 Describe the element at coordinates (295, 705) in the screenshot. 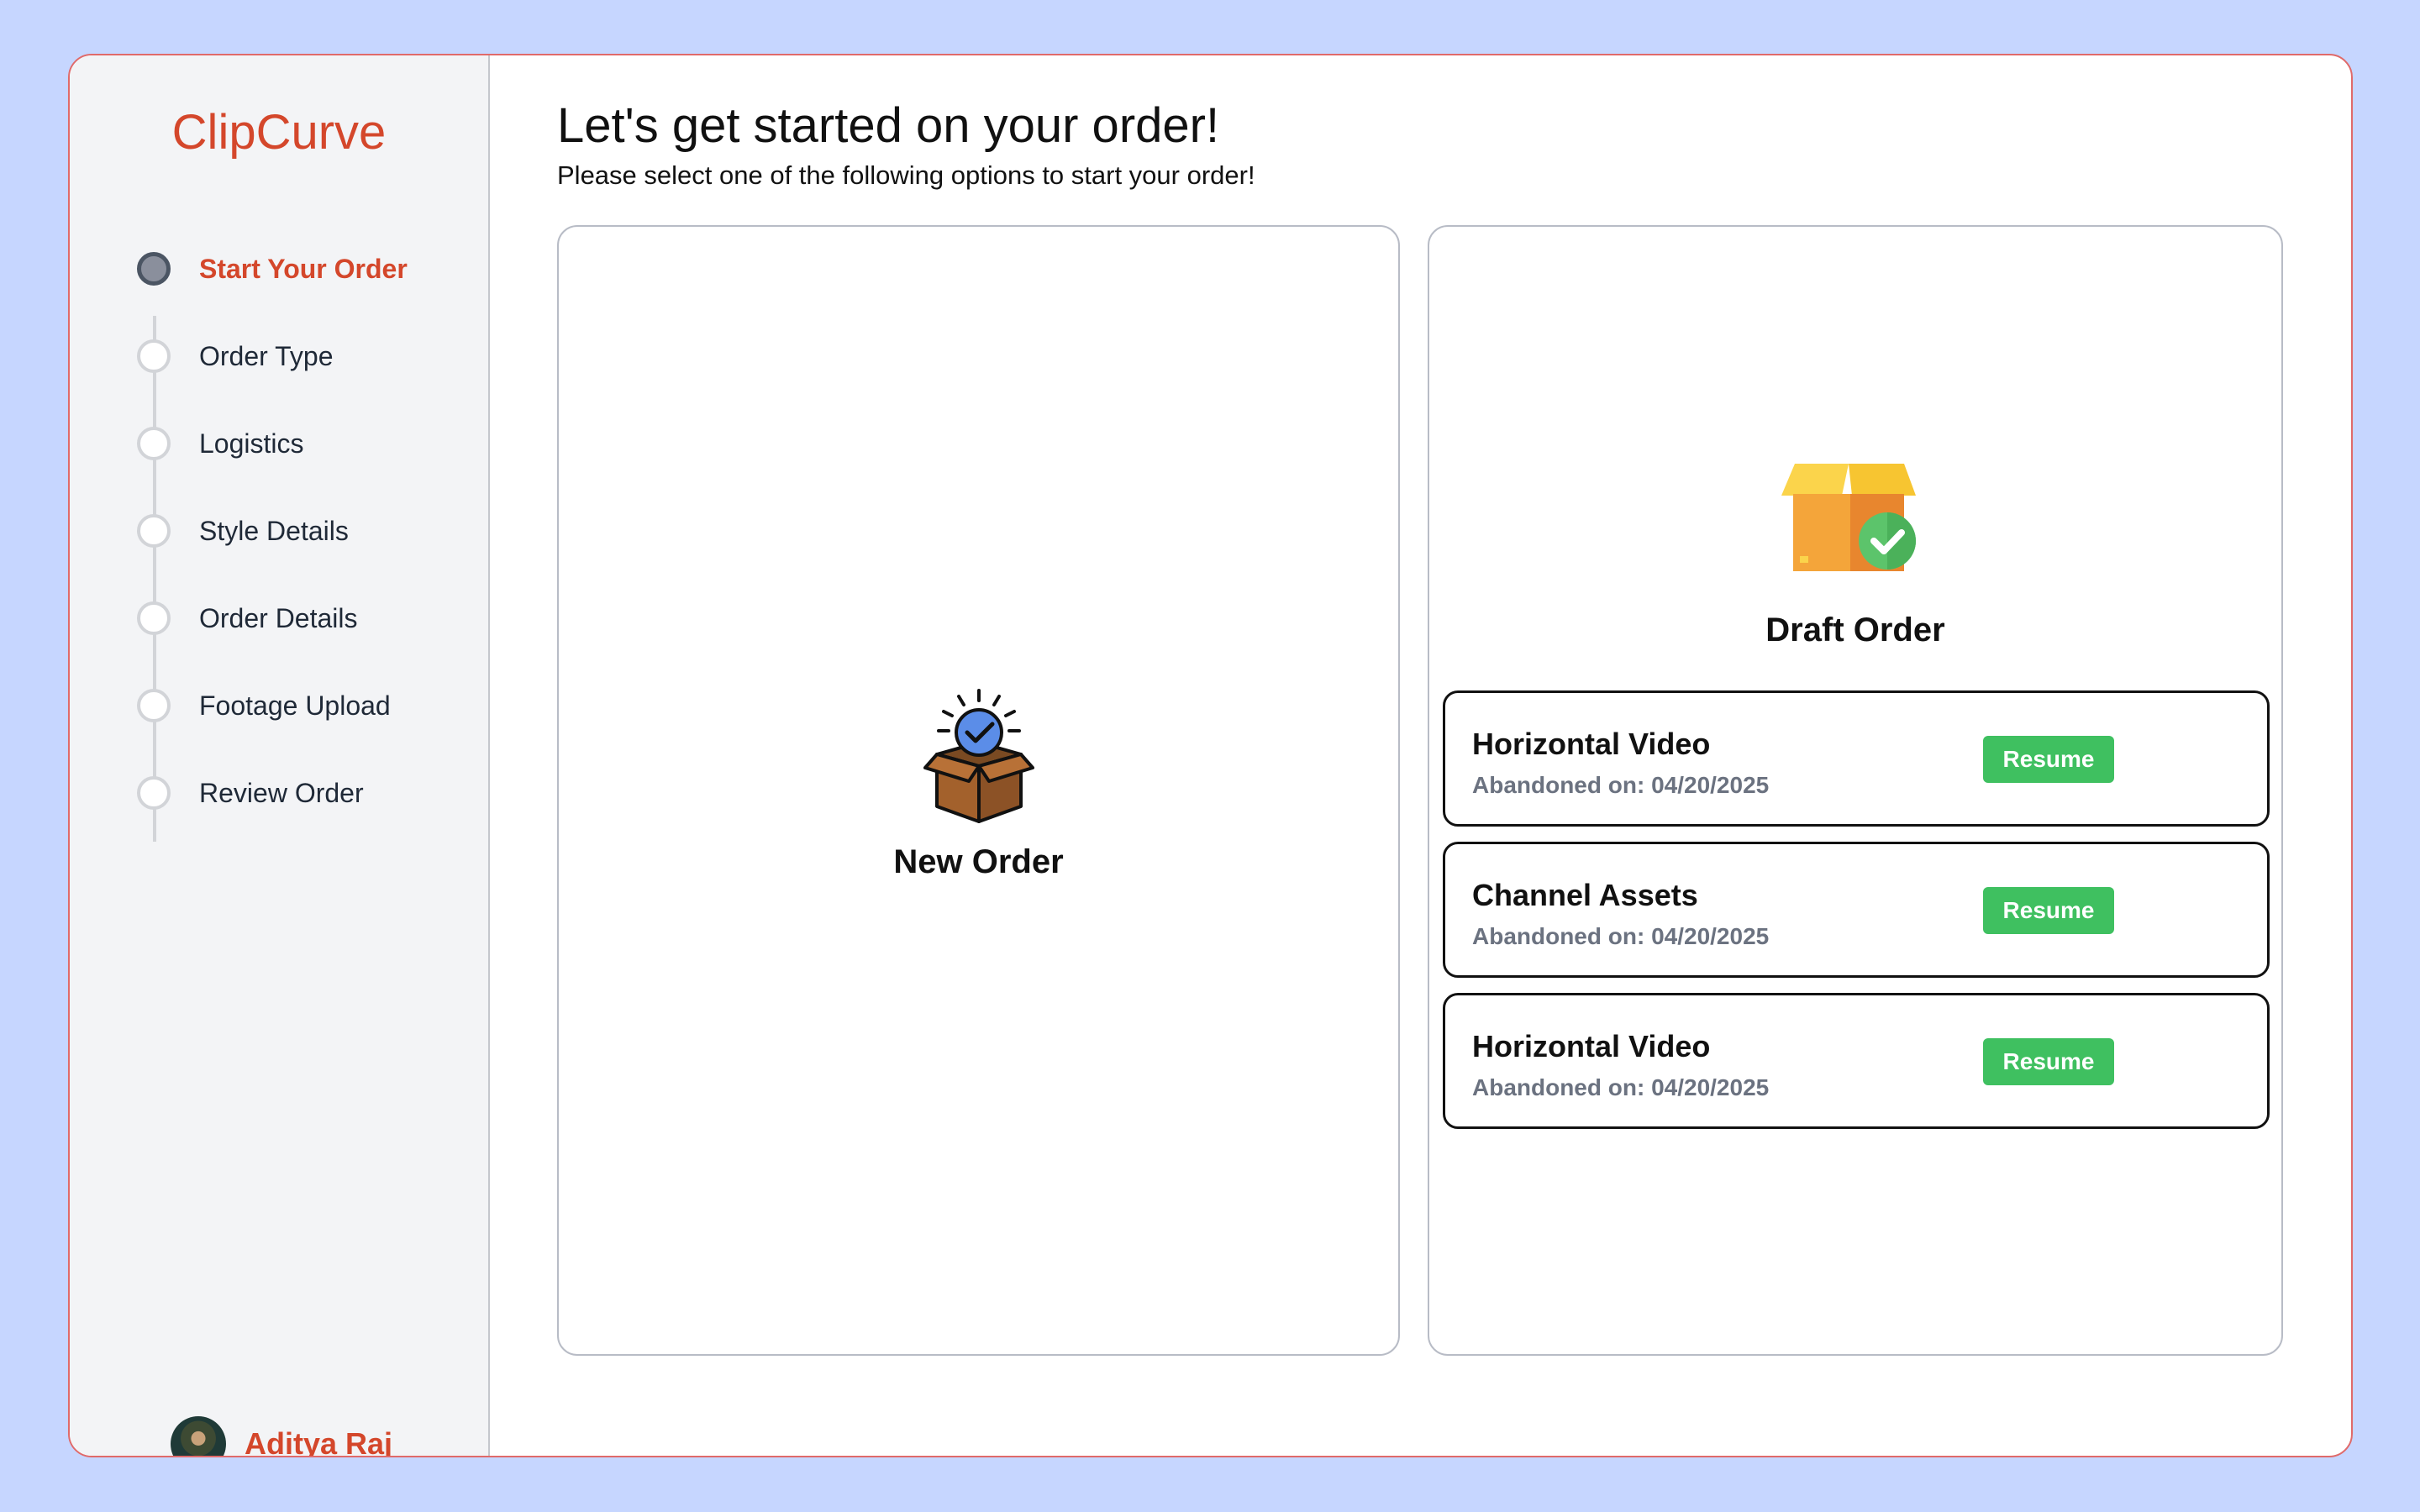

I see `step-label: Footage Upload` at that location.